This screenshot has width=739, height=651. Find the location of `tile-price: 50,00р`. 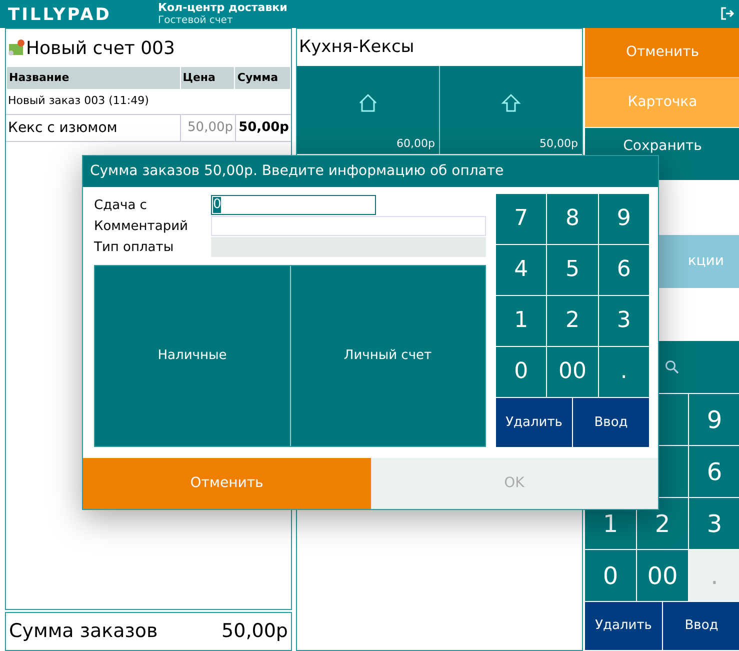

tile-price: 50,00р is located at coordinates (559, 144).